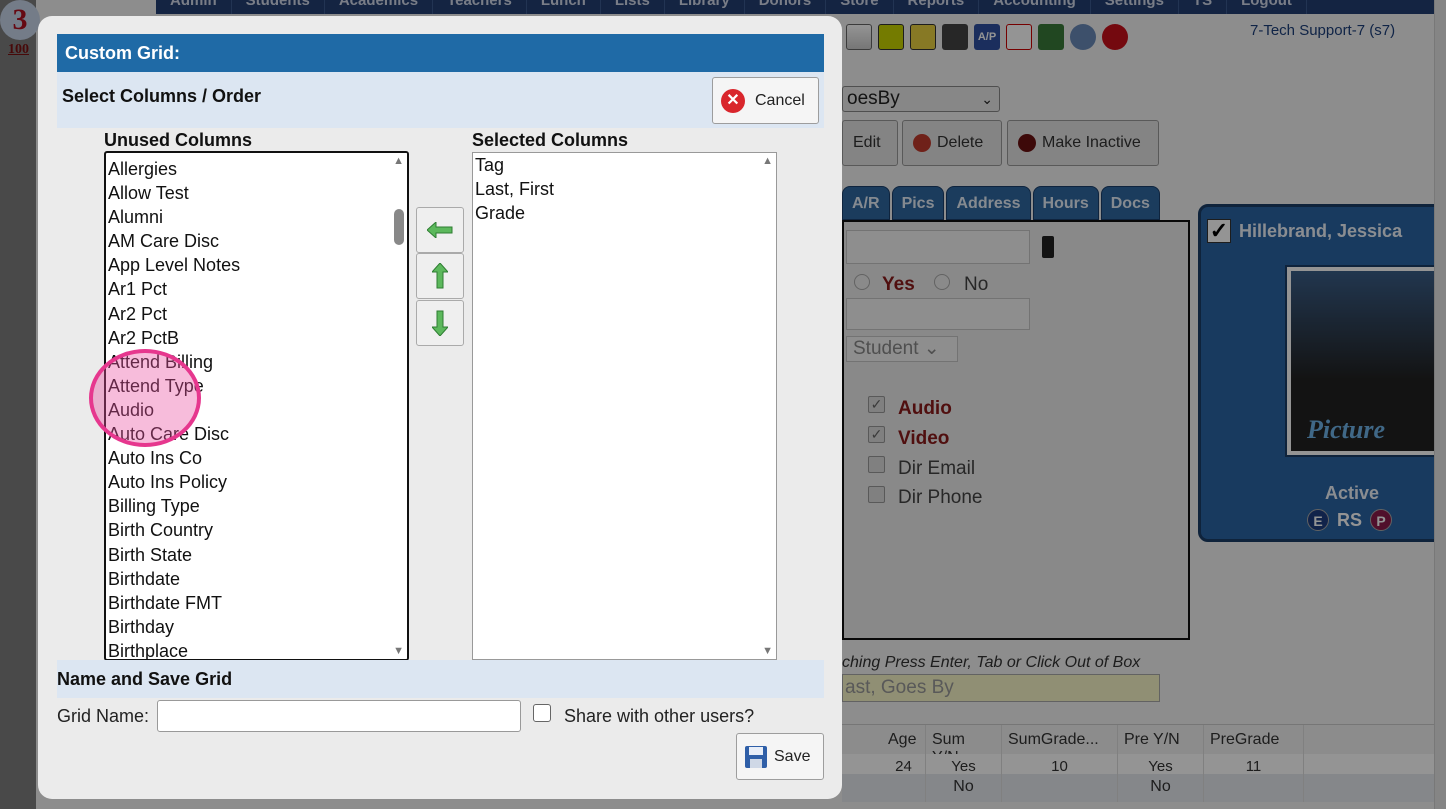 Image resolution: width=1446 pixels, height=809 pixels. Describe the element at coordinates (256, 217) in the screenshot. I see `list-item: Alumni` at that location.